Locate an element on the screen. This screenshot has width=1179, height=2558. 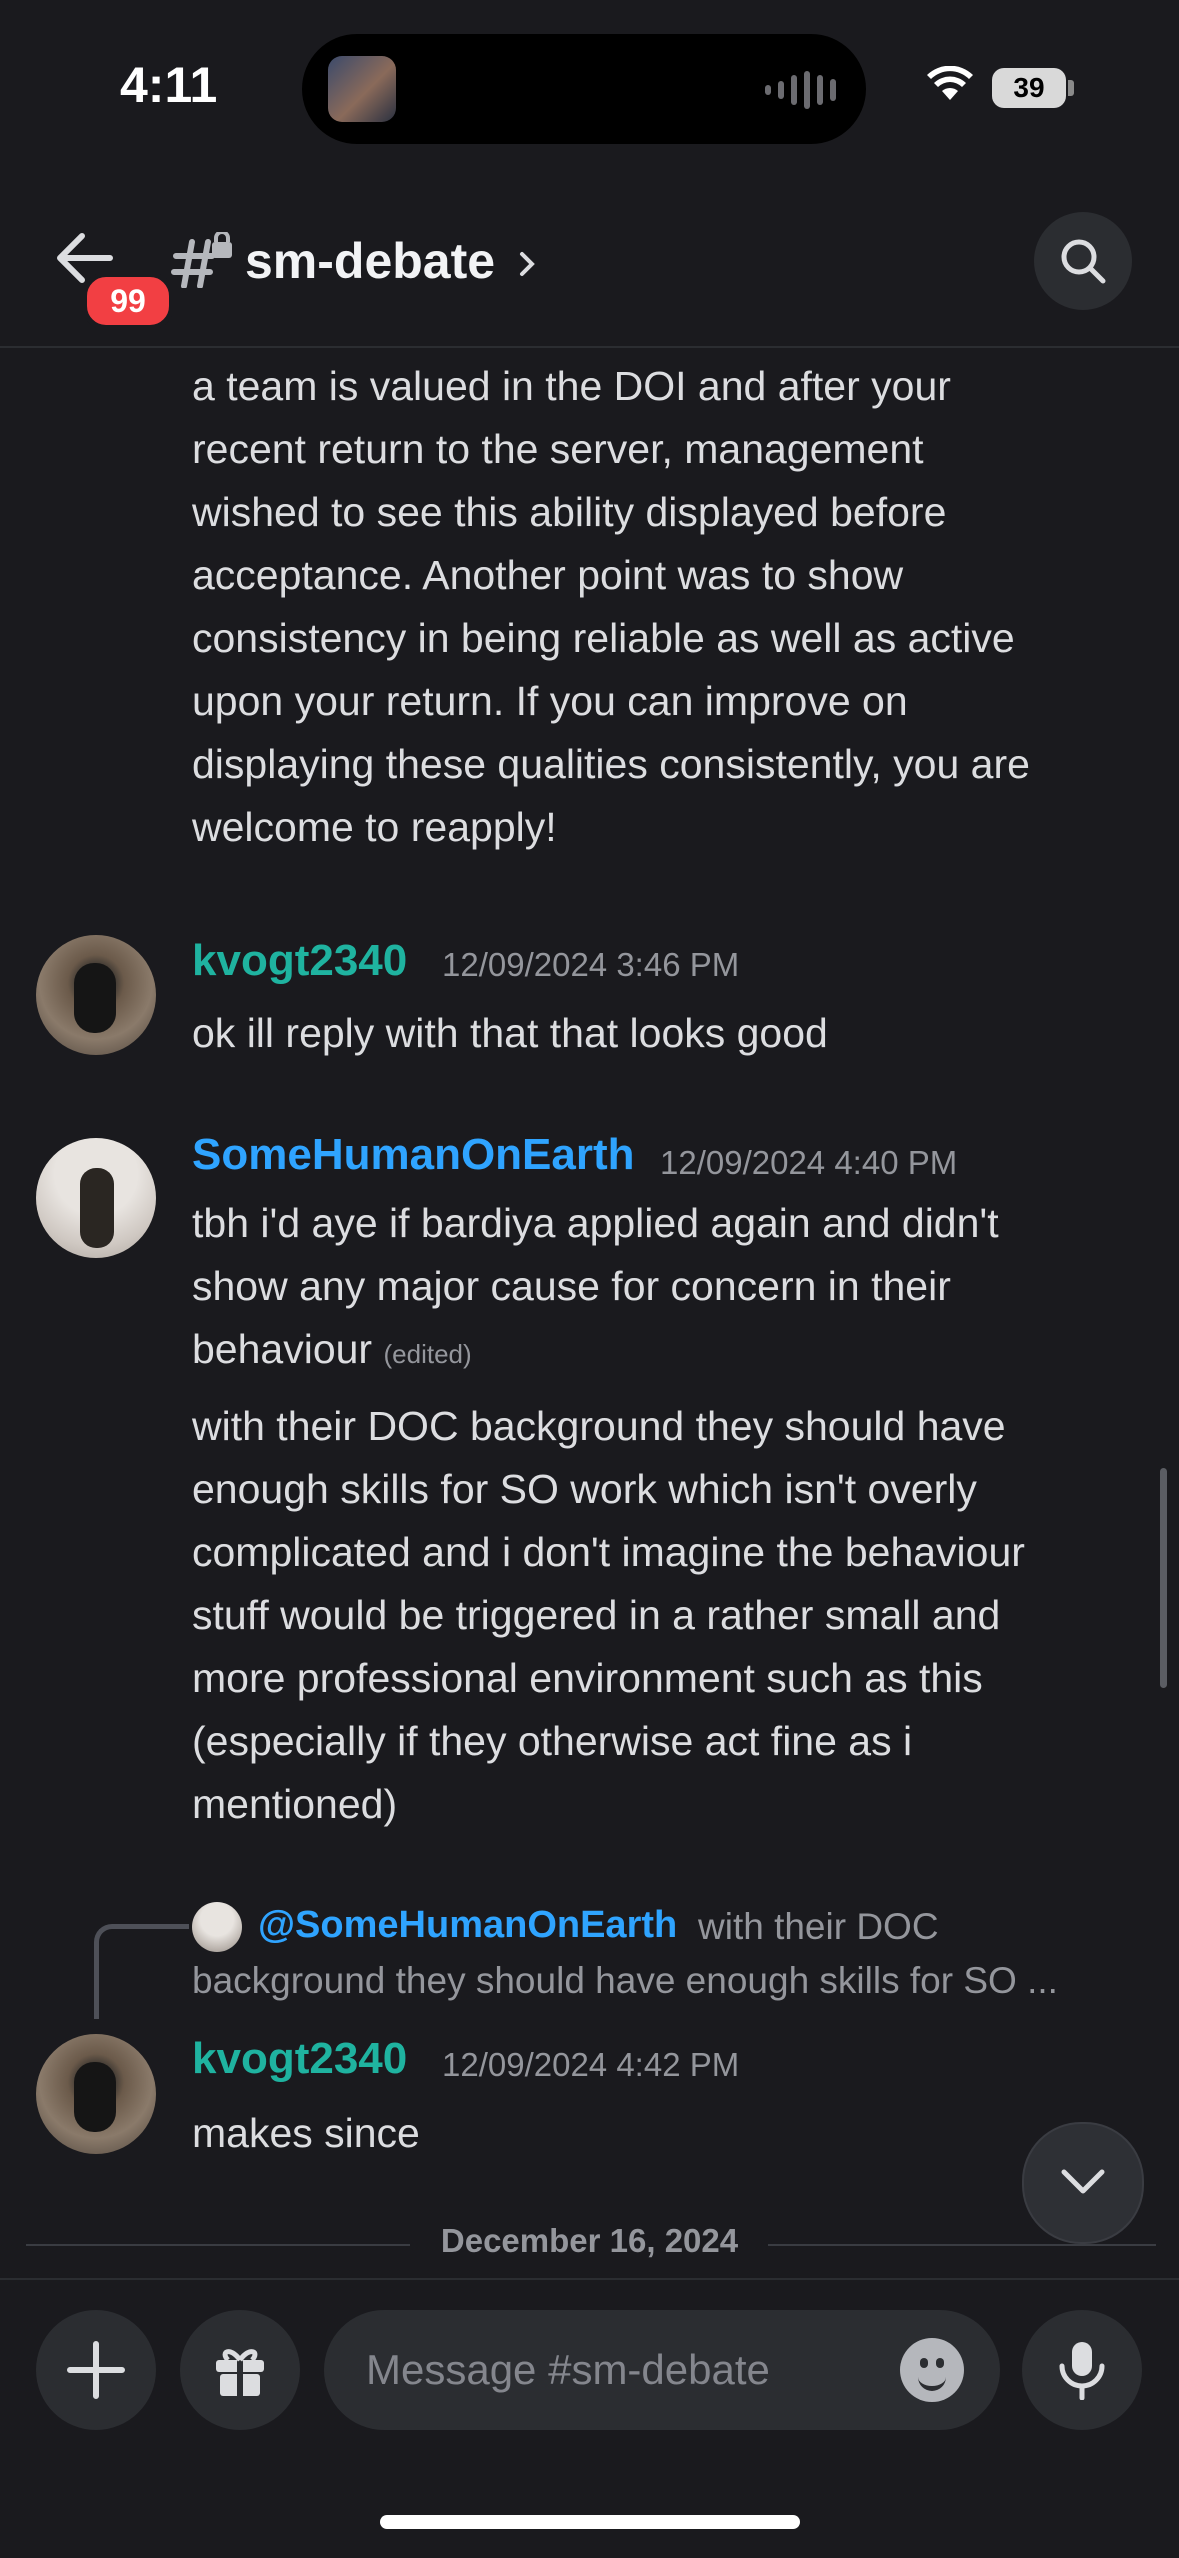
reply-mention: @SomeHumanOnEarth is located at coordinates (467, 1925).